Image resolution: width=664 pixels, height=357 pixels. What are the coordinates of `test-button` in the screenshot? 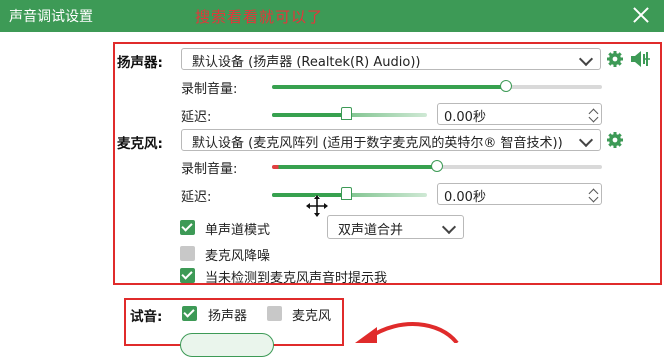 It's located at (227, 345).